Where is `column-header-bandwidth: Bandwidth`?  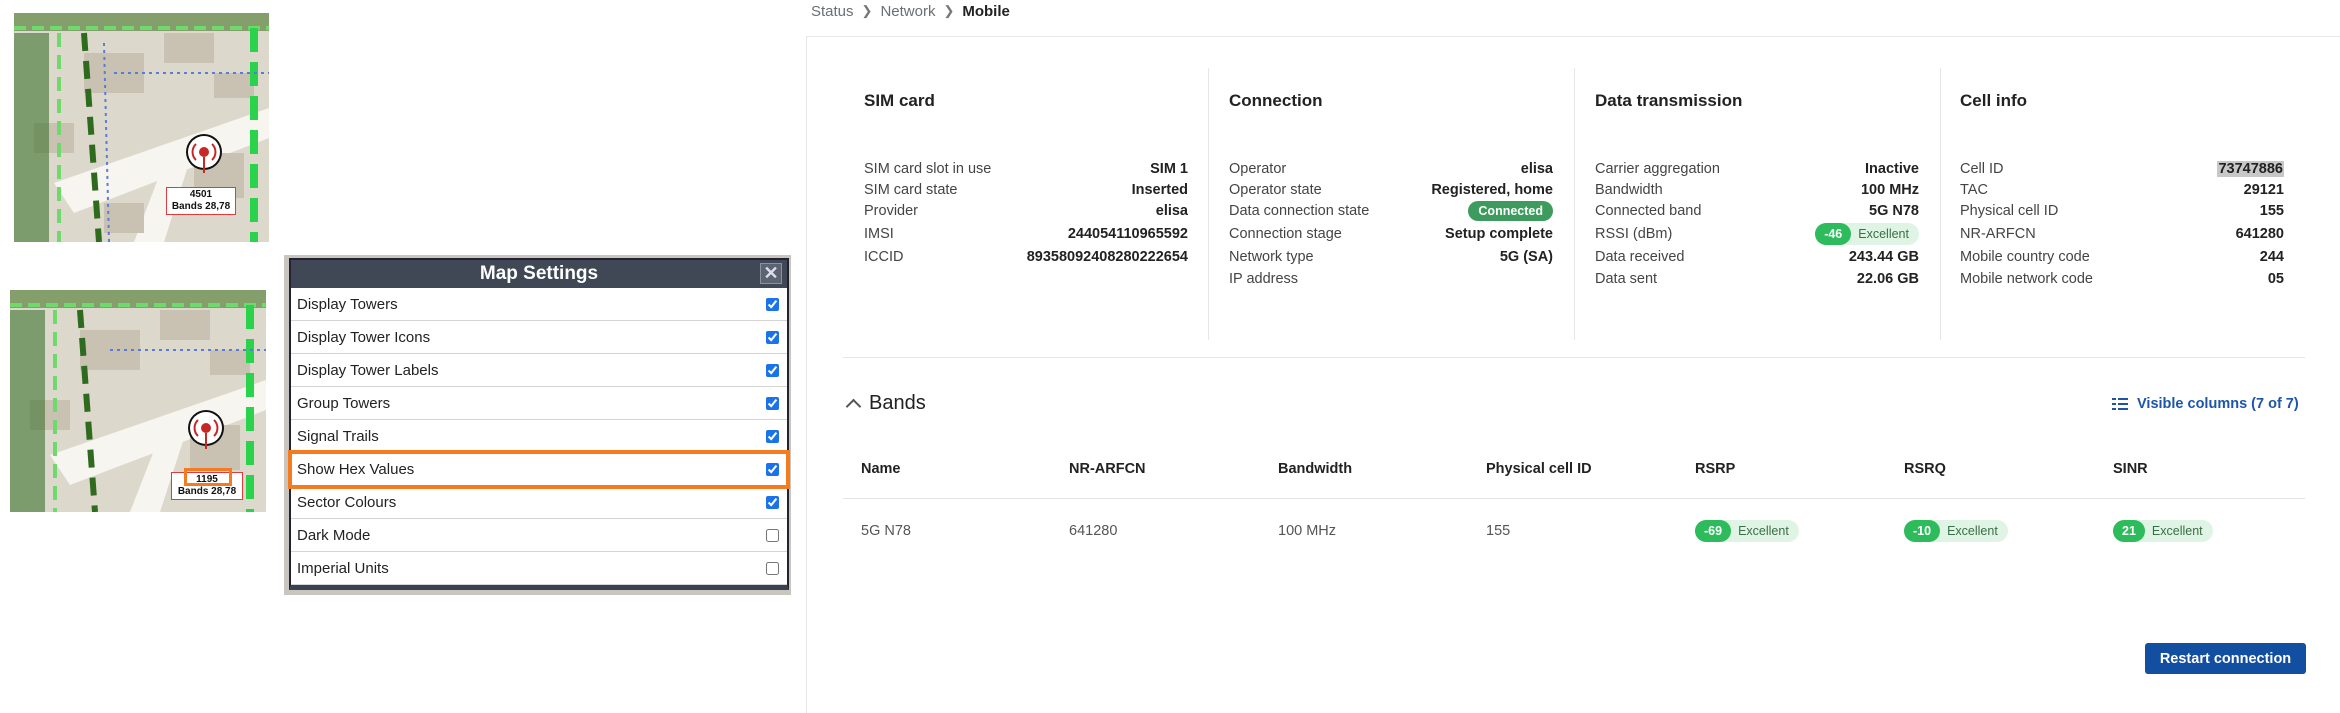 column-header-bandwidth: Bandwidth is located at coordinates (1315, 469).